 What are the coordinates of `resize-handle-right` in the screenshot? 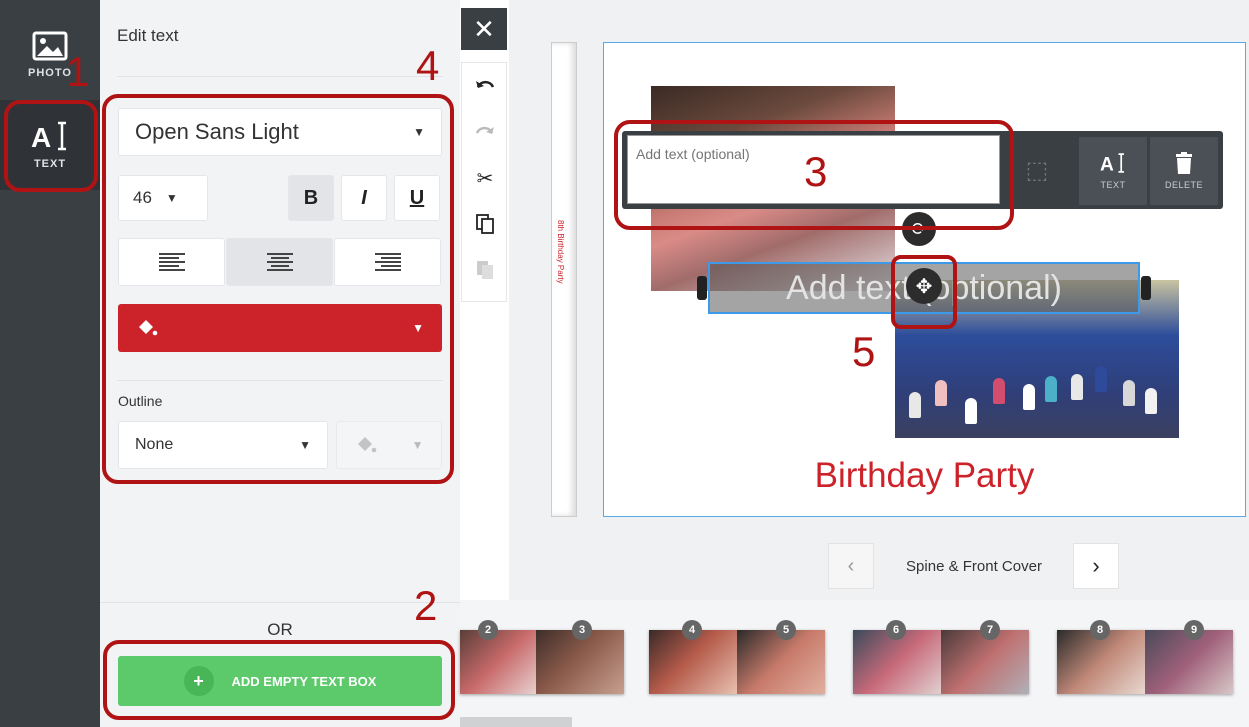 It's located at (1146, 288).